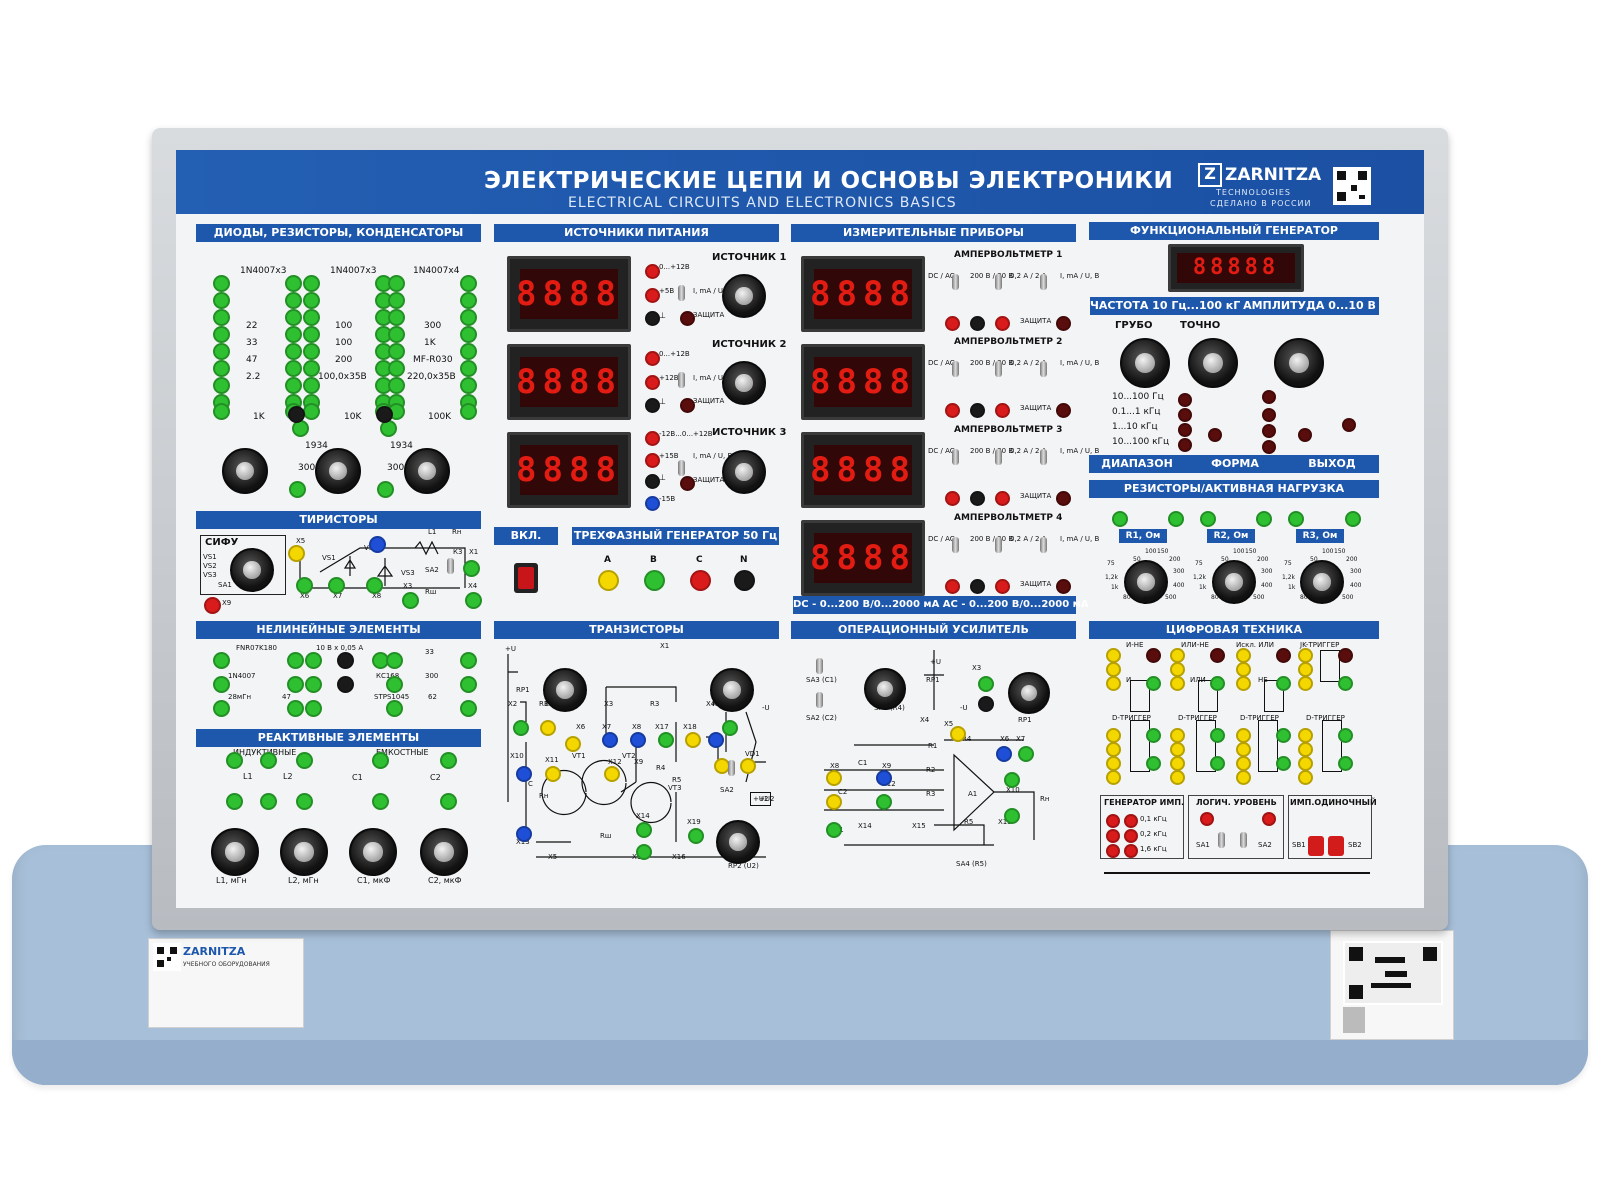 The height and width of the screenshot is (1200, 1600). I want to click on single-pulse-button-sb2, so click(1336, 846).